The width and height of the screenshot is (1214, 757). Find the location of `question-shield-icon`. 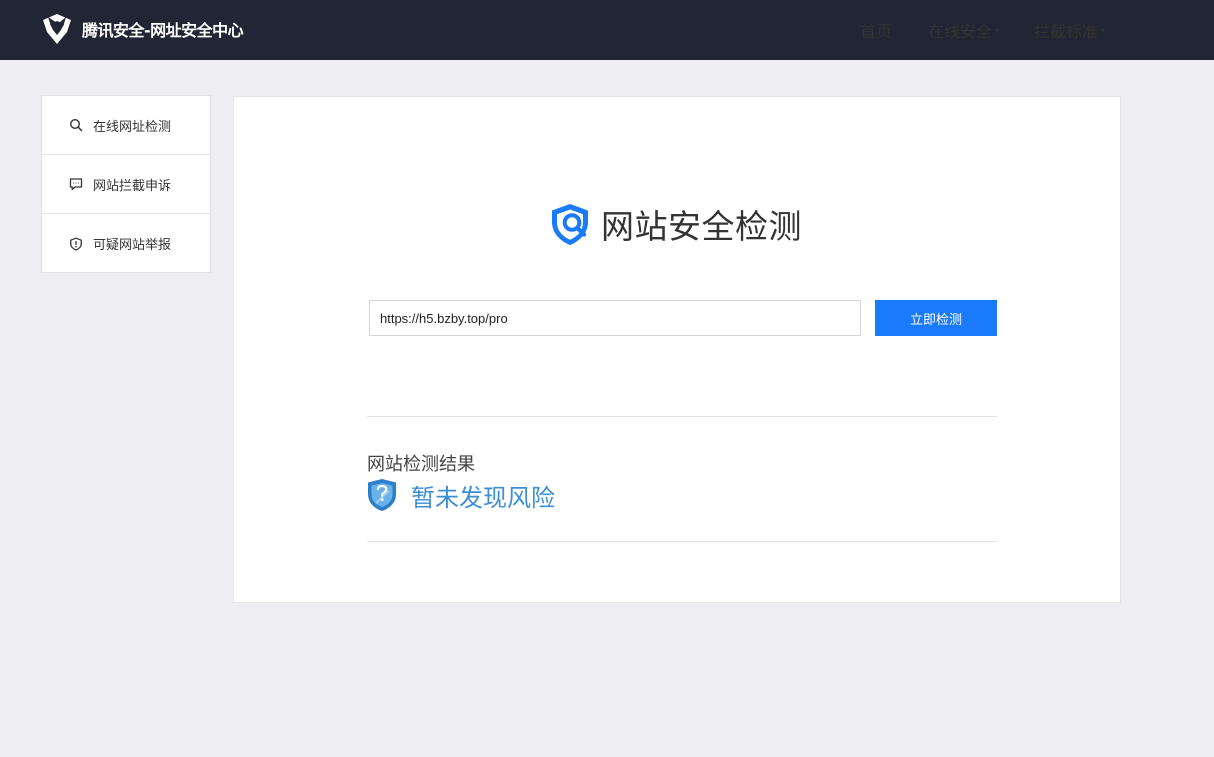

question-shield-icon is located at coordinates (382, 495).